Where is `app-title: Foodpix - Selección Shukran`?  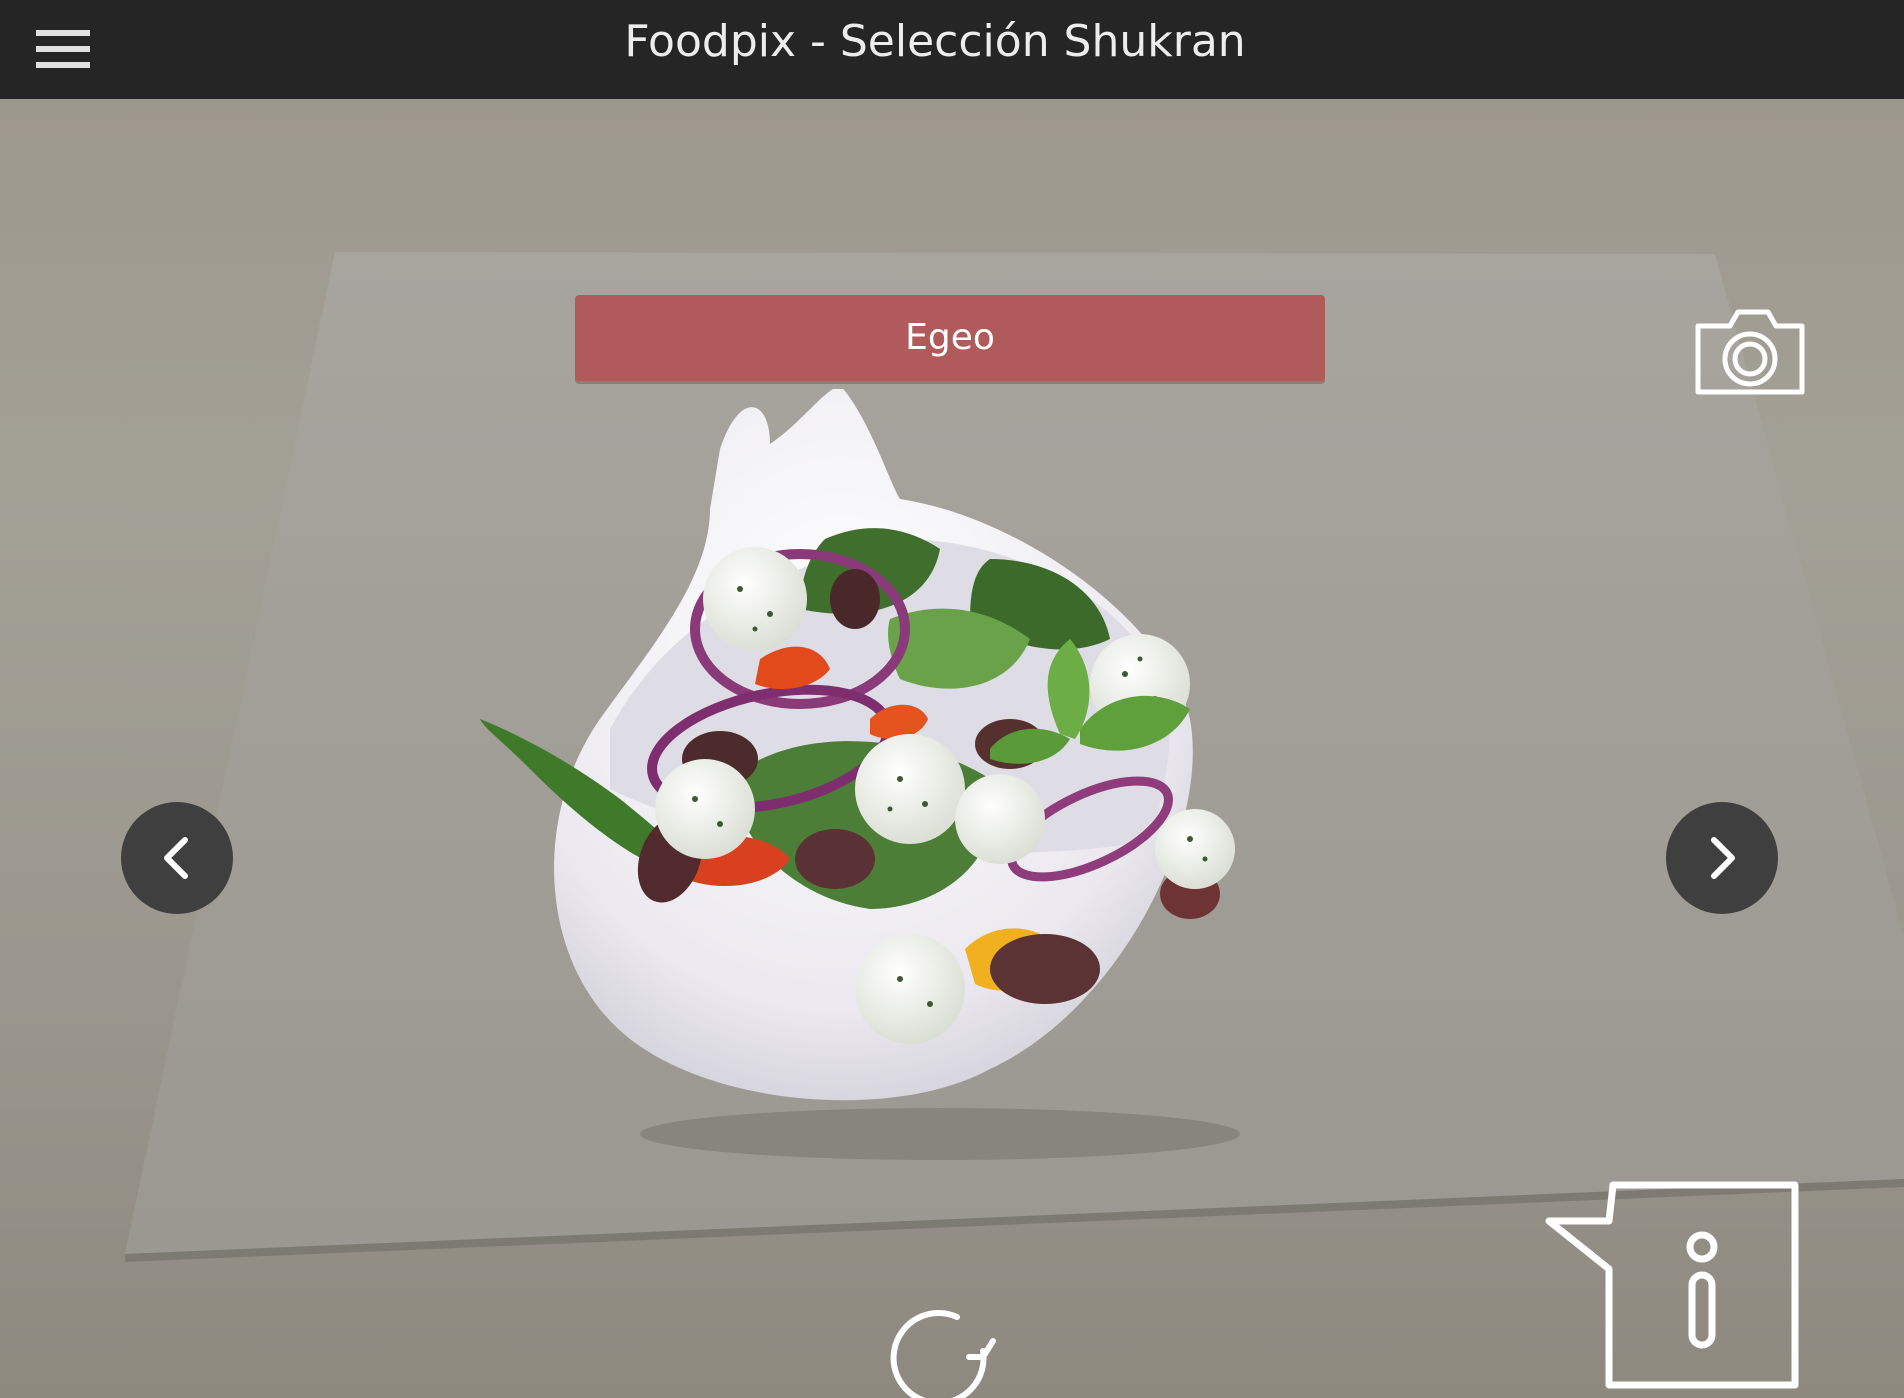 app-title: Foodpix - Selección Shukran is located at coordinates (935, 41).